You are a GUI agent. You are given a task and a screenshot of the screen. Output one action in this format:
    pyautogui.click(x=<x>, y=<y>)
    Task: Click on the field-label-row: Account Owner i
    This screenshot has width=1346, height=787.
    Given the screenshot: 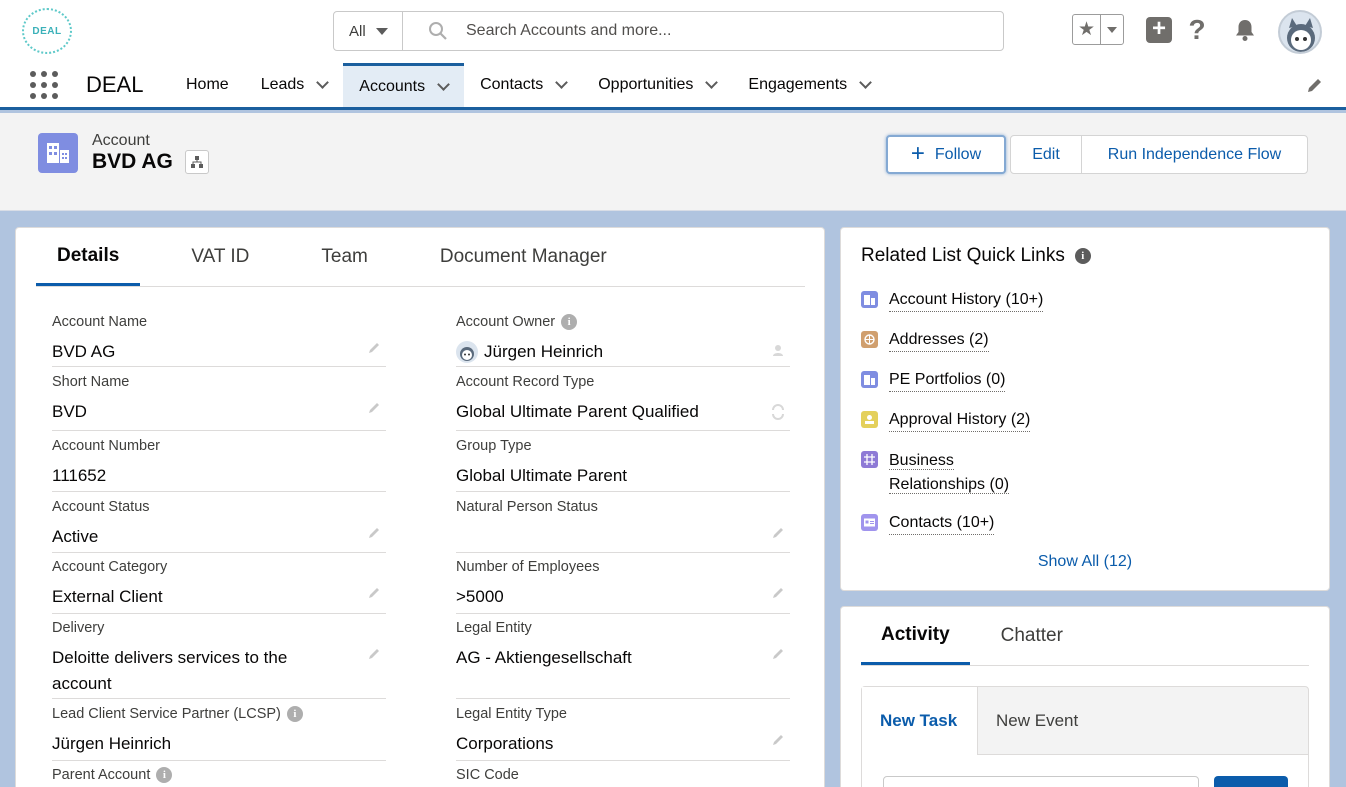 What is the action you would take?
    pyautogui.click(x=623, y=322)
    